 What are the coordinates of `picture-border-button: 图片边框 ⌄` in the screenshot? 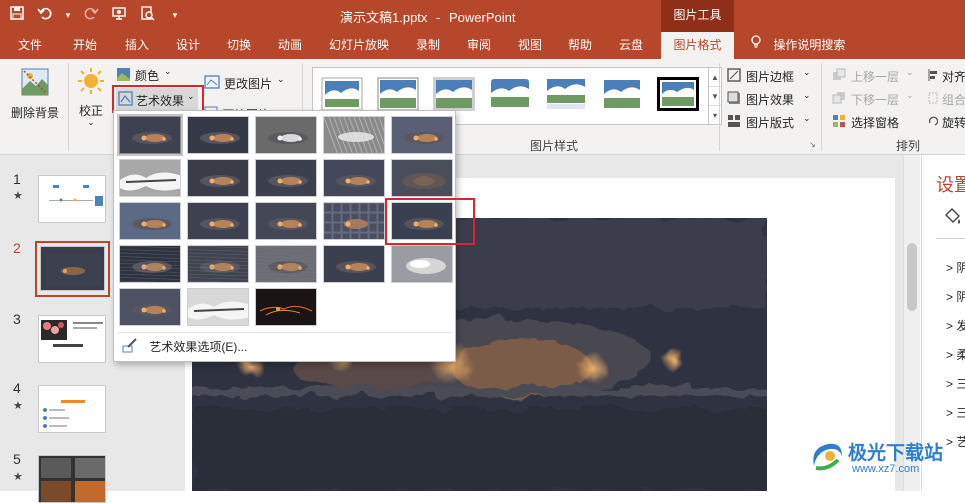 It's located at (770, 76).